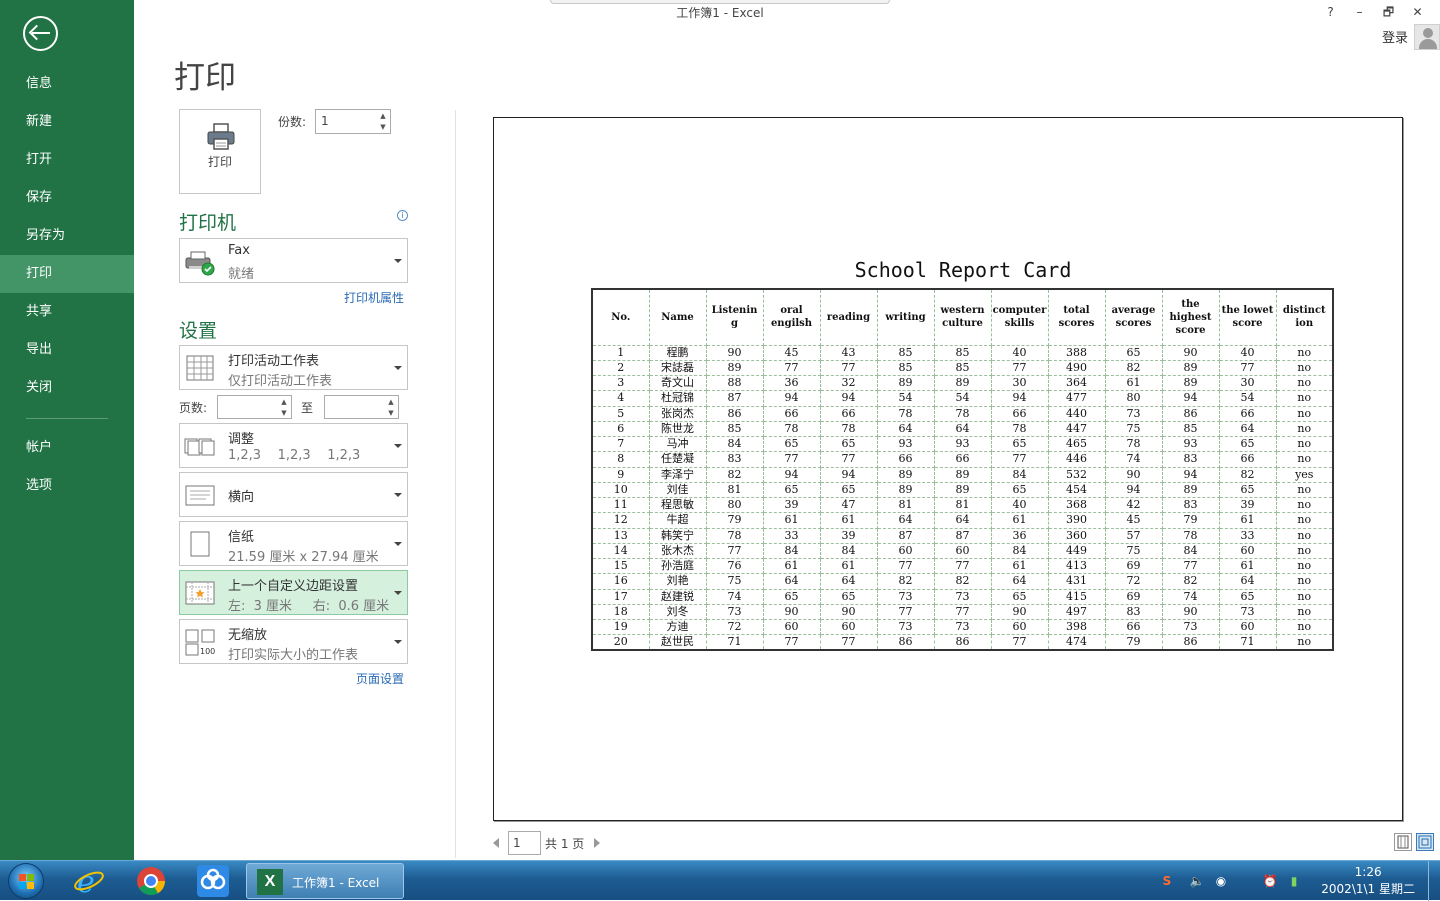 The width and height of the screenshot is (1440, 901). What do you see at coordinates (792, 536) in the screenshot?
I see `table-cell: 33` at bounding box center [792, 536].